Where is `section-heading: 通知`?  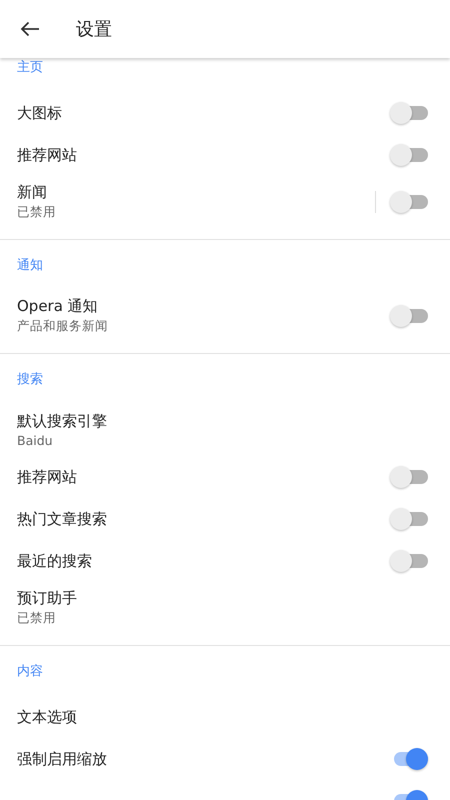 section-heading: 通知 is located at coordinates (30, 266).